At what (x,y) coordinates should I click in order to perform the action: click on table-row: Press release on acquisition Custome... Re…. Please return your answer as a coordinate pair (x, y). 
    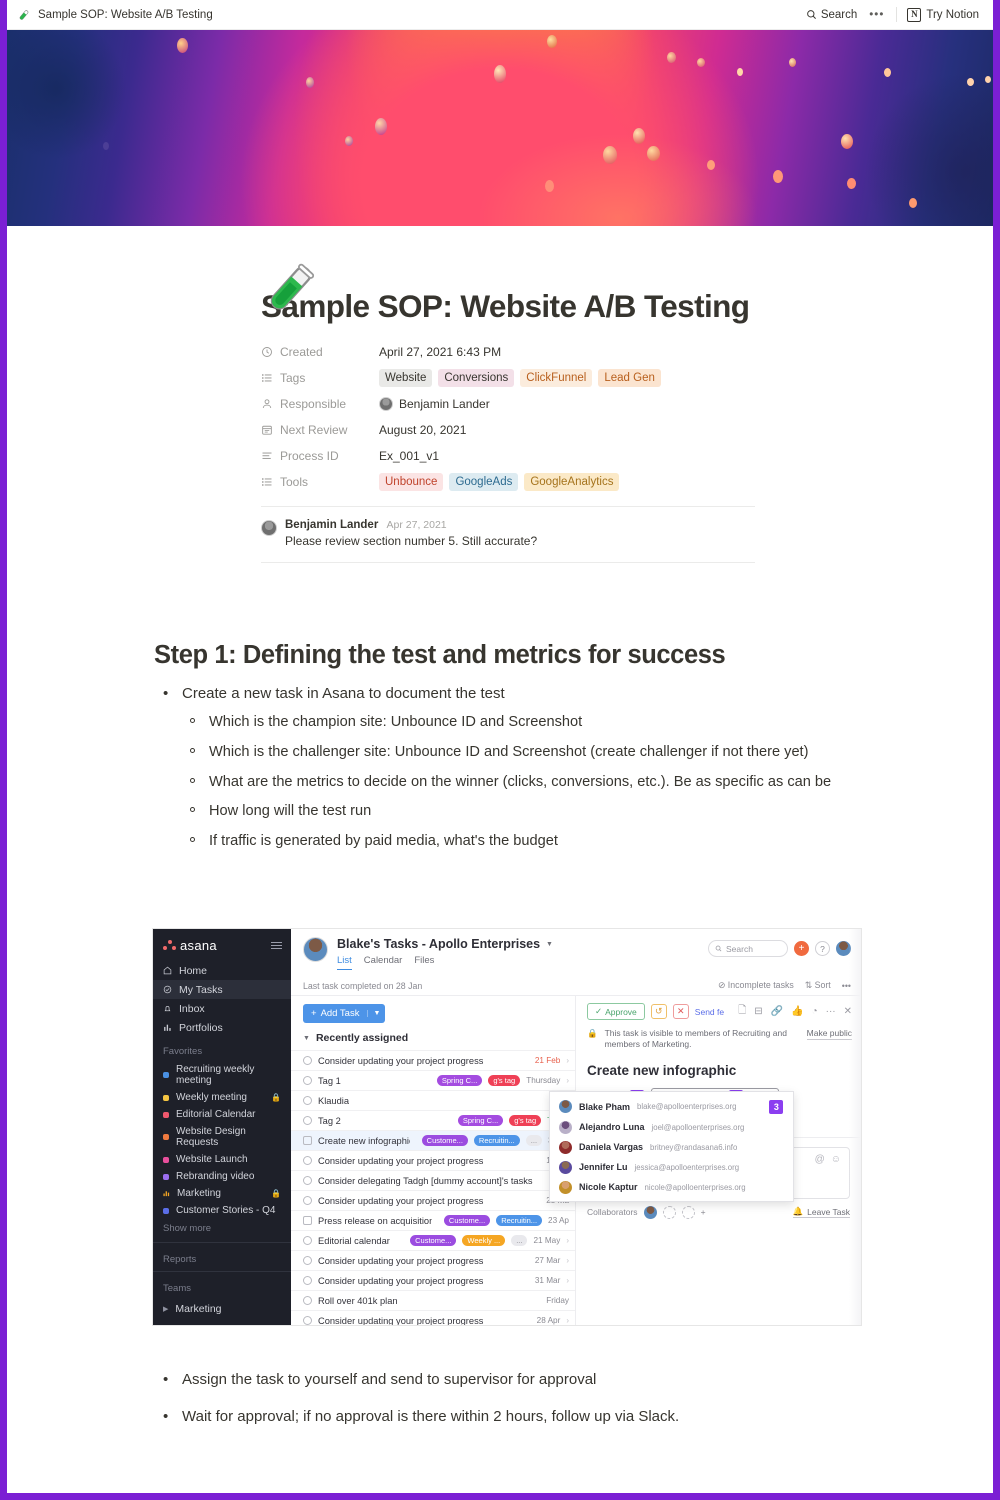
    Looking at the image, I should click on (433, 1220).